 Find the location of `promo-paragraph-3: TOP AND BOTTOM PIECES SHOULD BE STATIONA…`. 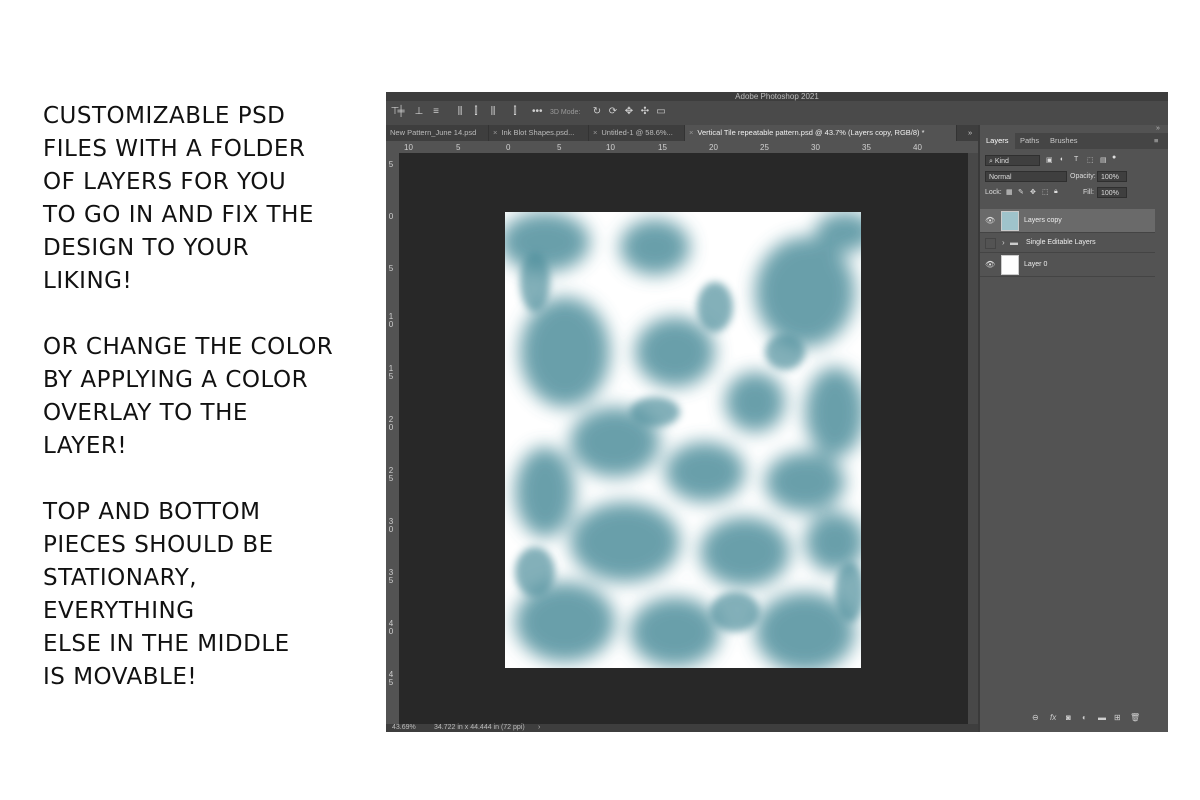

promo-paragraph-3: TOP AND BOTTOM PIECES SHOULD BE STATIONA… is located at coordinates (166, 594).